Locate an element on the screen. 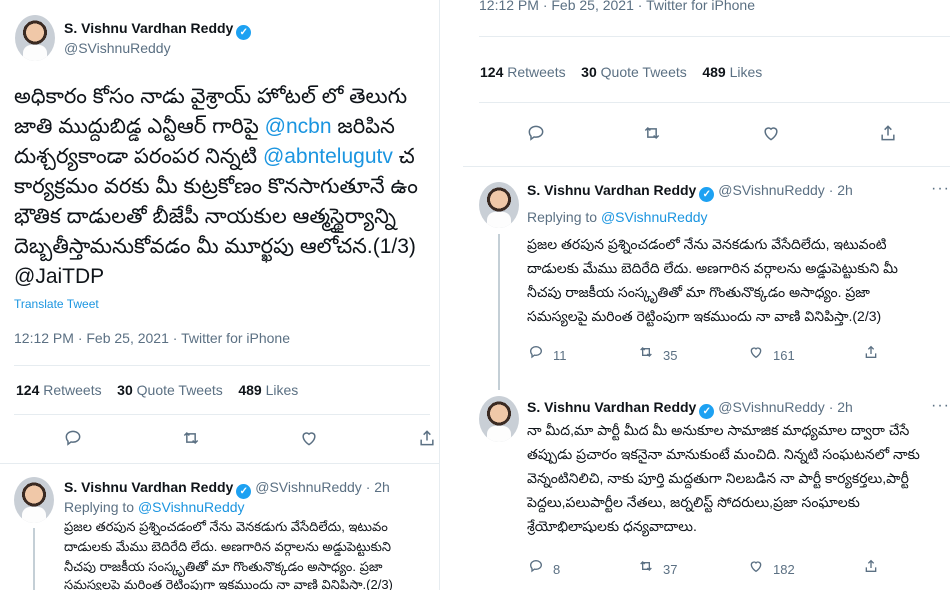 Image resolution: width=950 pixels, height=590 pixels. mention-jaitdp-link: @JaiTDP is located at coordinates (59, 277).